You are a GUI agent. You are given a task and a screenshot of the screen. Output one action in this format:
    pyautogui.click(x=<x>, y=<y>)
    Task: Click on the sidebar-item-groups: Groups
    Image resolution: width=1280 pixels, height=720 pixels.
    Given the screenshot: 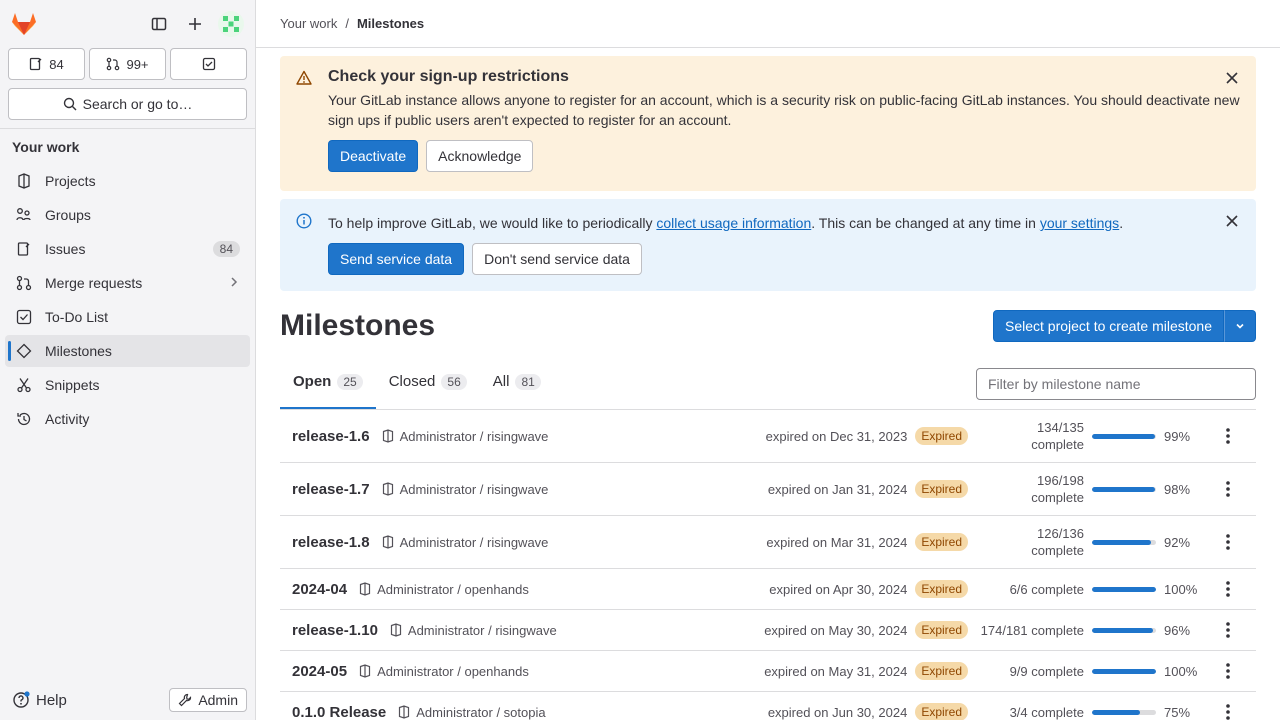 What is the action you would take?
    pyautogui.click(x=127, y=215)
    